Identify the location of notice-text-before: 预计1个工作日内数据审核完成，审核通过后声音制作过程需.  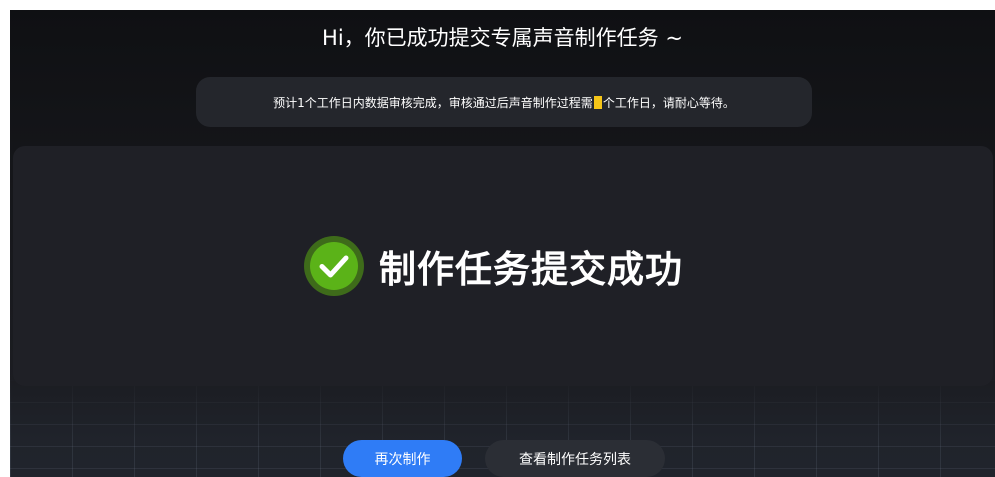
(433, 102).